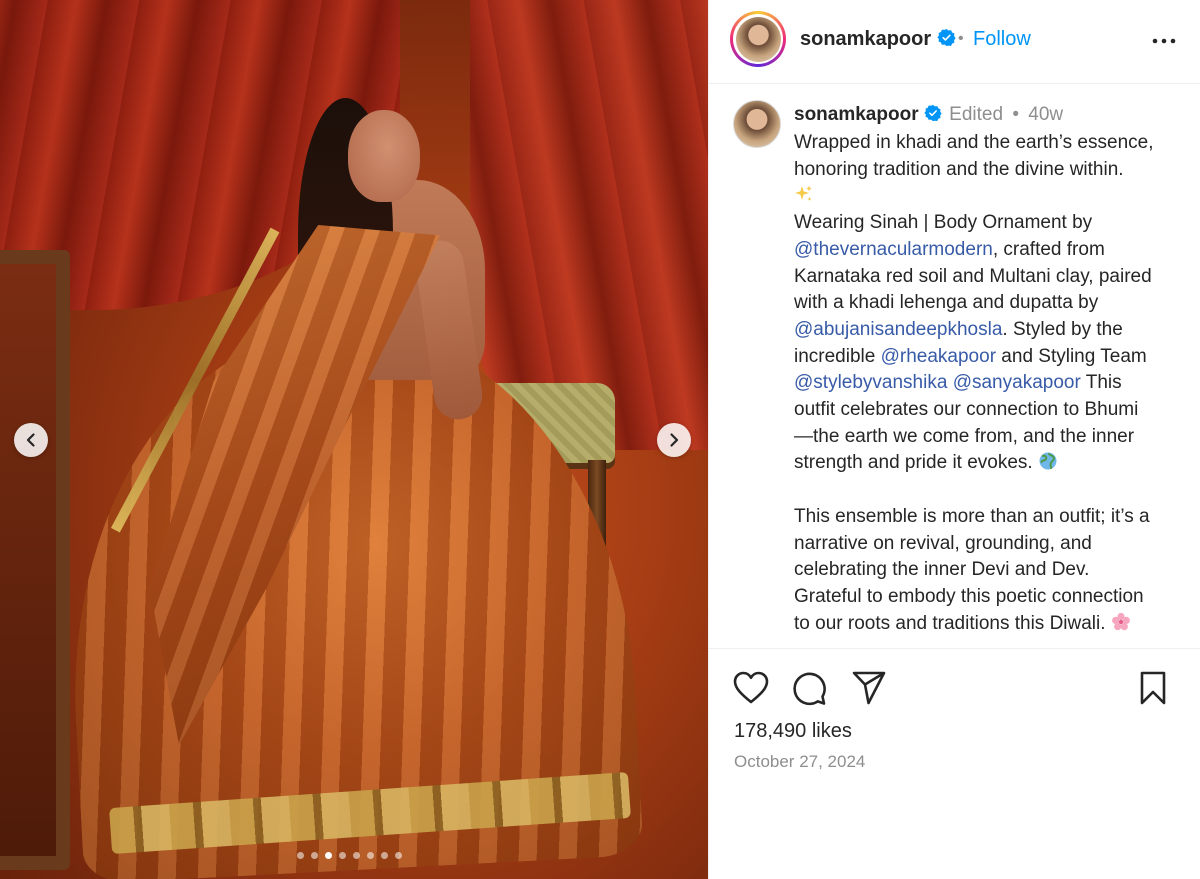 The image size is (1200, 879). Describe the element at coordinates (793, 731) in the screenshot. I see `likes-count: 178,490 likes` at that location.